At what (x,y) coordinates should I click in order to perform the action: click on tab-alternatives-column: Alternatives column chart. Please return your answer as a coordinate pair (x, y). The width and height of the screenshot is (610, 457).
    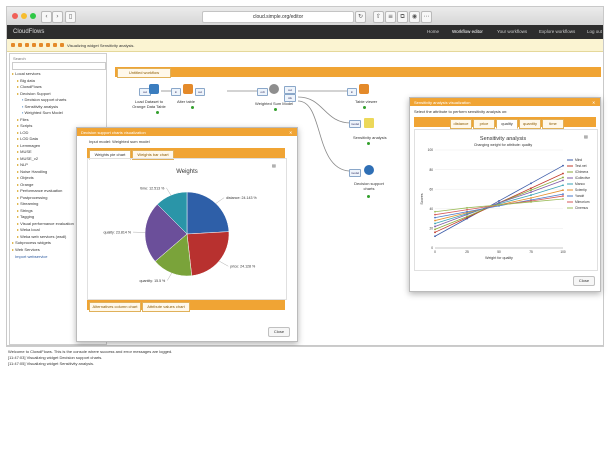
    Looking at the image, I should click on (115, 307).